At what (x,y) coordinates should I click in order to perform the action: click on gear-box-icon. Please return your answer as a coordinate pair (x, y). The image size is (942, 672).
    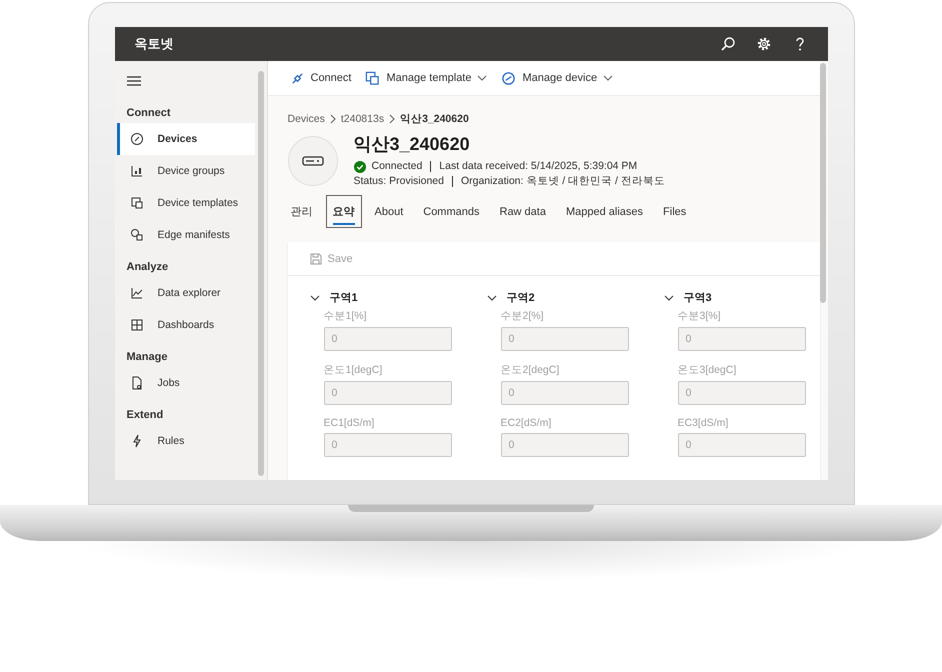
    Looking at the image, I should click on (137, 235).